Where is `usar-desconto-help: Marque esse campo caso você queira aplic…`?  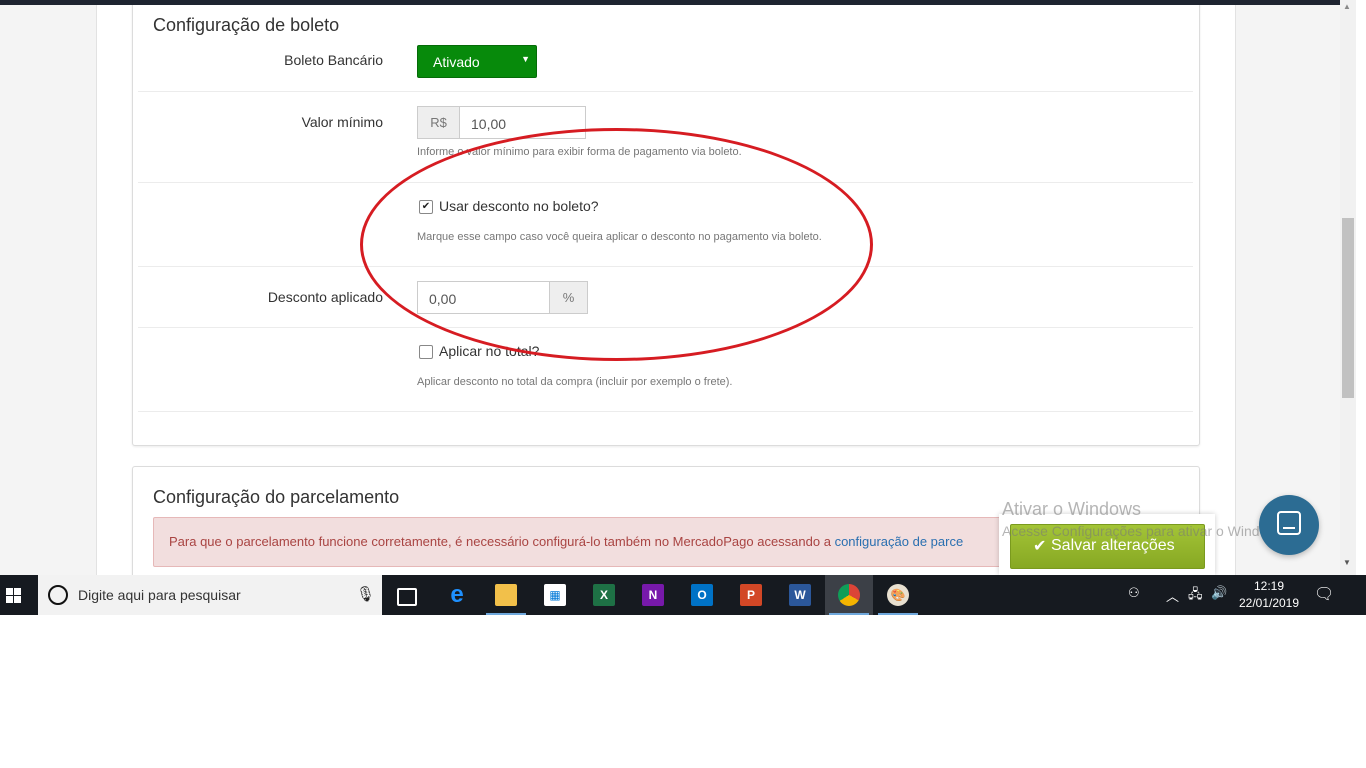 usar-desconto-help: Marque esse campo caso você queira aplic… is located at coordinates (619, 237).